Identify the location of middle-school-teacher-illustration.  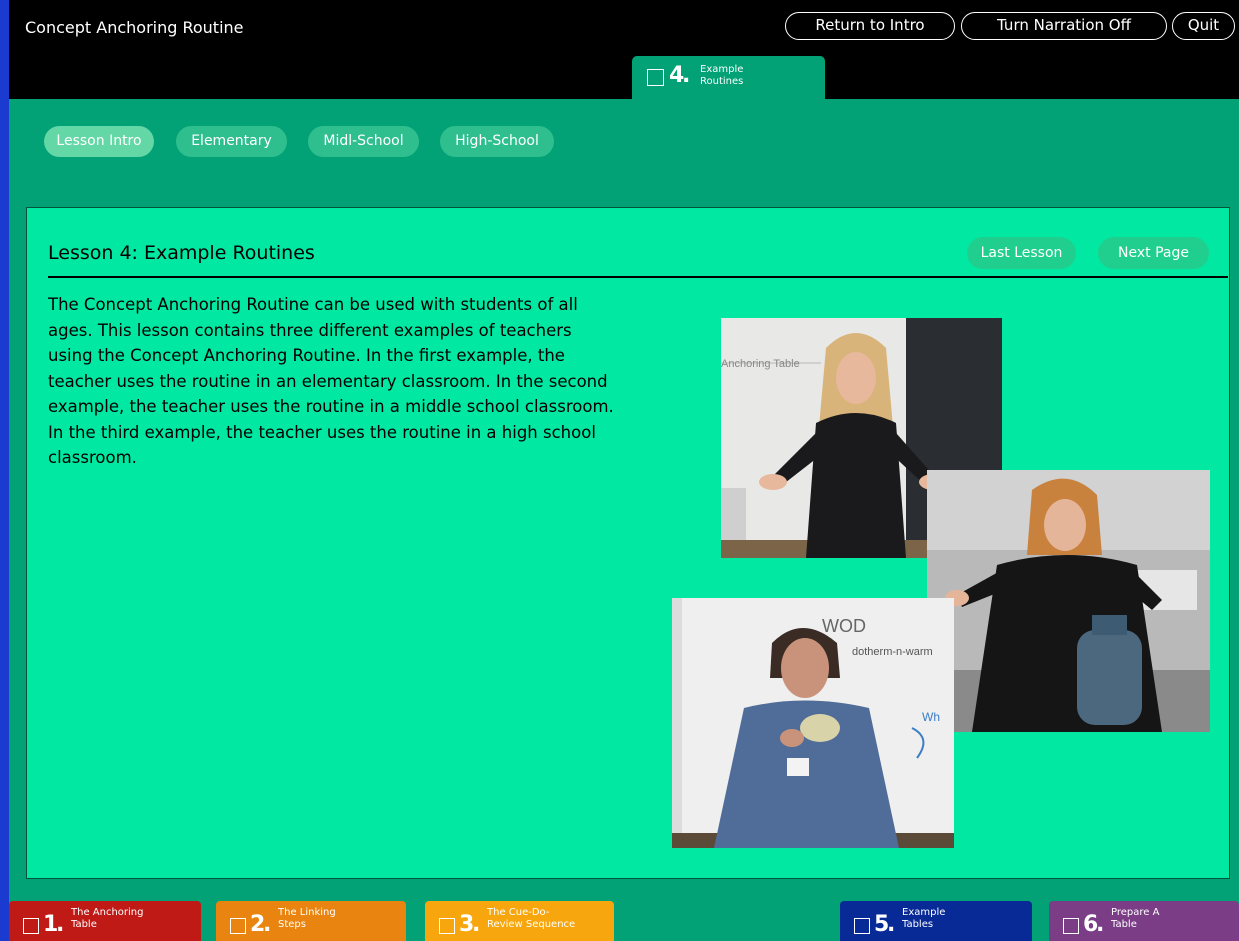
(1068, 601).